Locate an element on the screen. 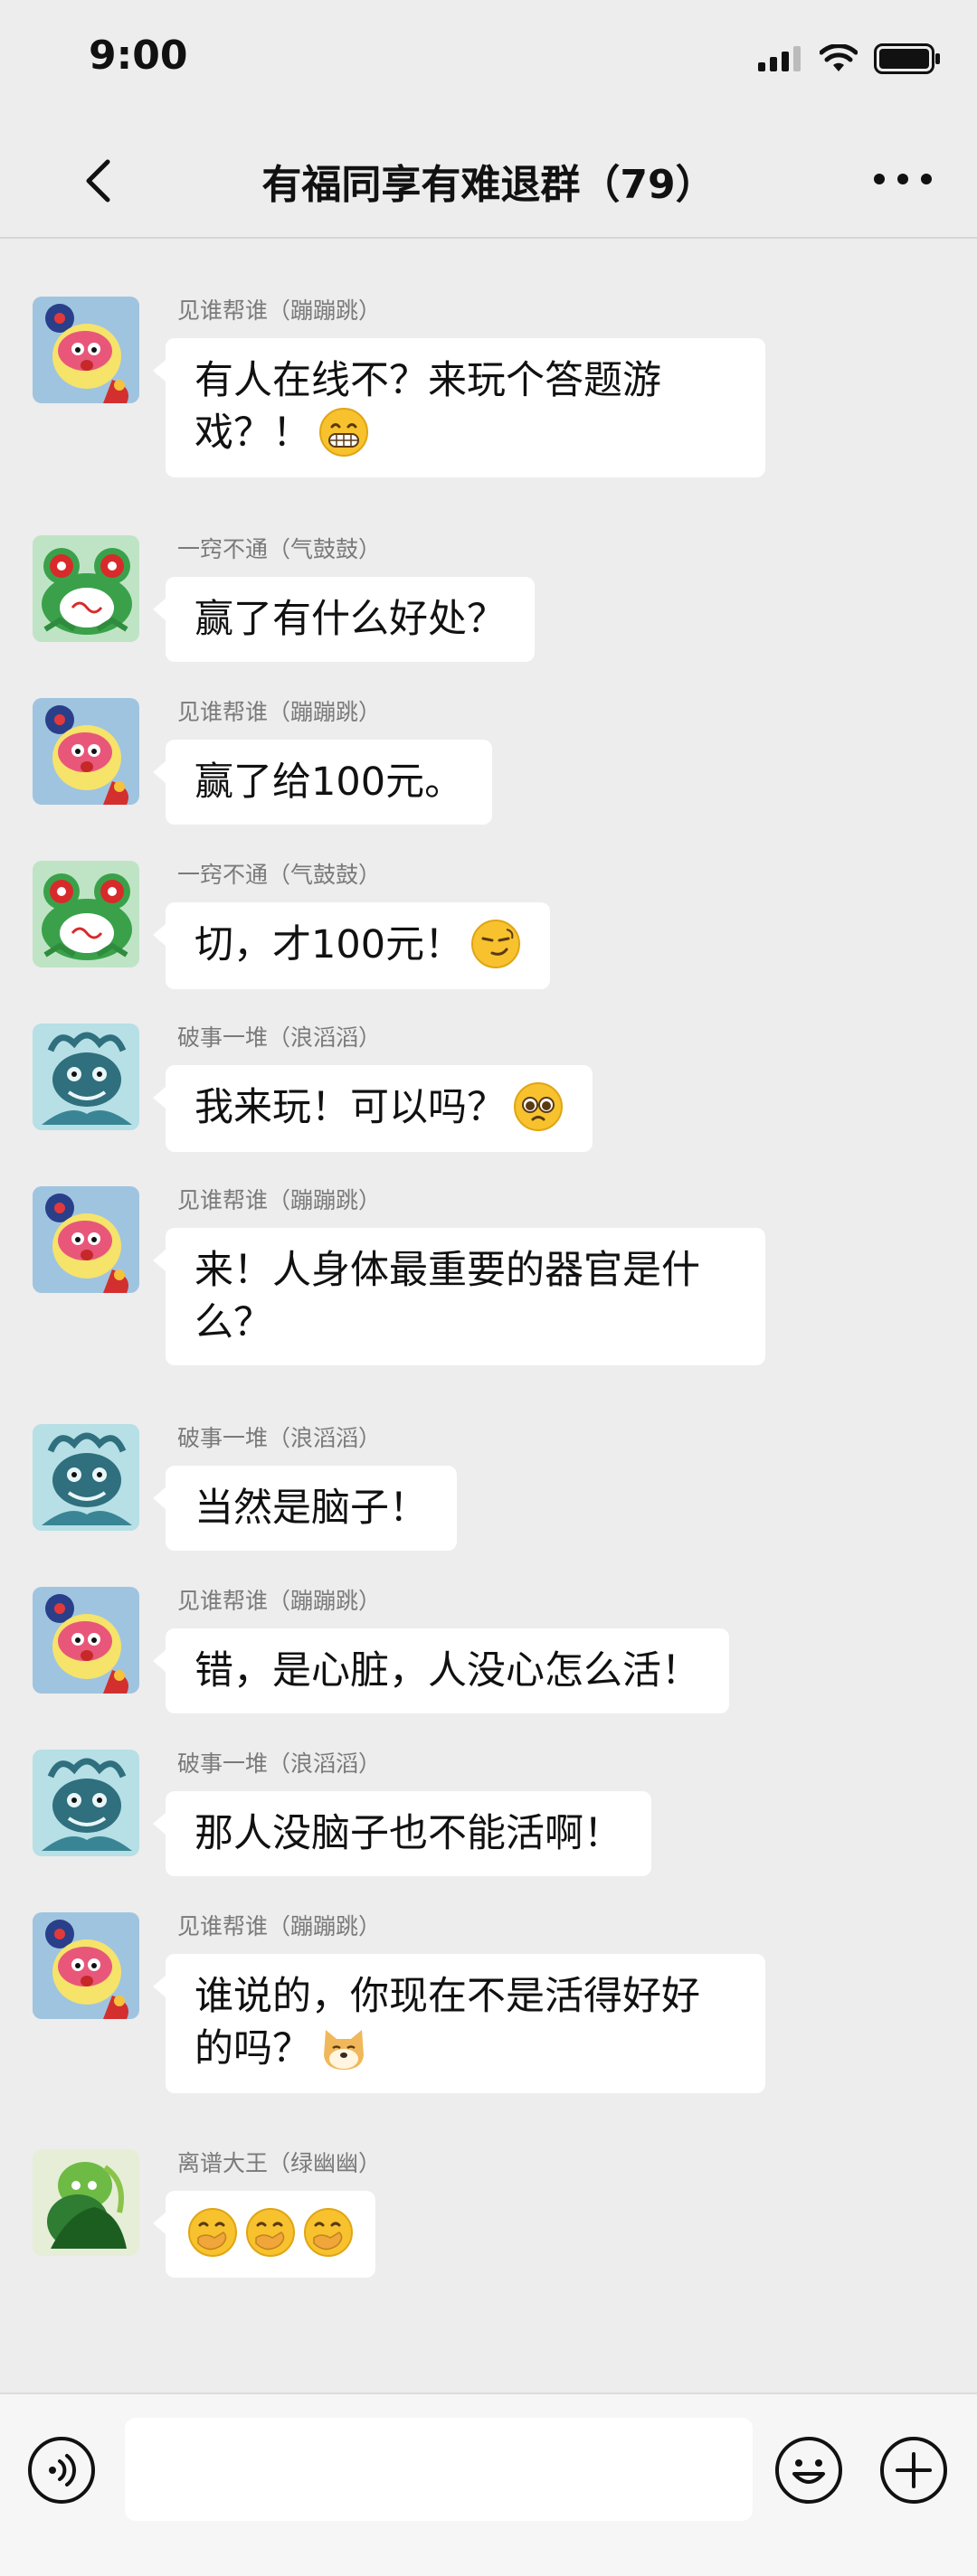  voice-icon is located at coordinates (62, 2470).